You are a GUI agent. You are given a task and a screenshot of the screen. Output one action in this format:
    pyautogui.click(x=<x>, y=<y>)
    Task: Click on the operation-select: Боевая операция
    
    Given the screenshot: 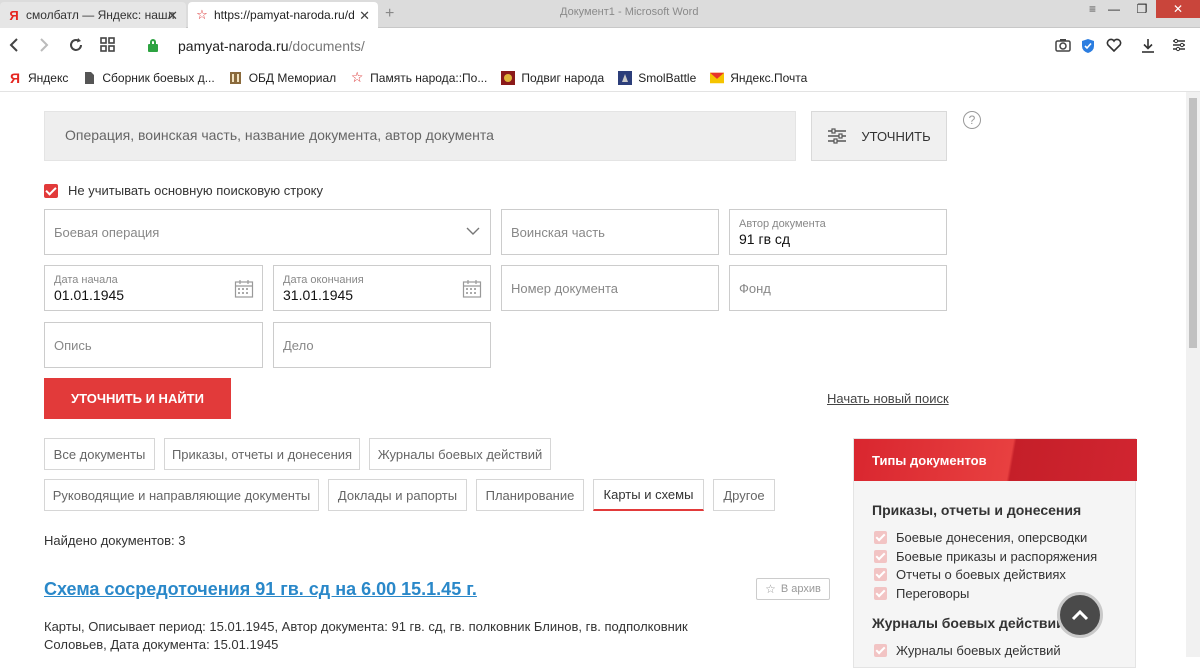 What is the action you would take?
    pyautogui.click(x=267, y=232)
    